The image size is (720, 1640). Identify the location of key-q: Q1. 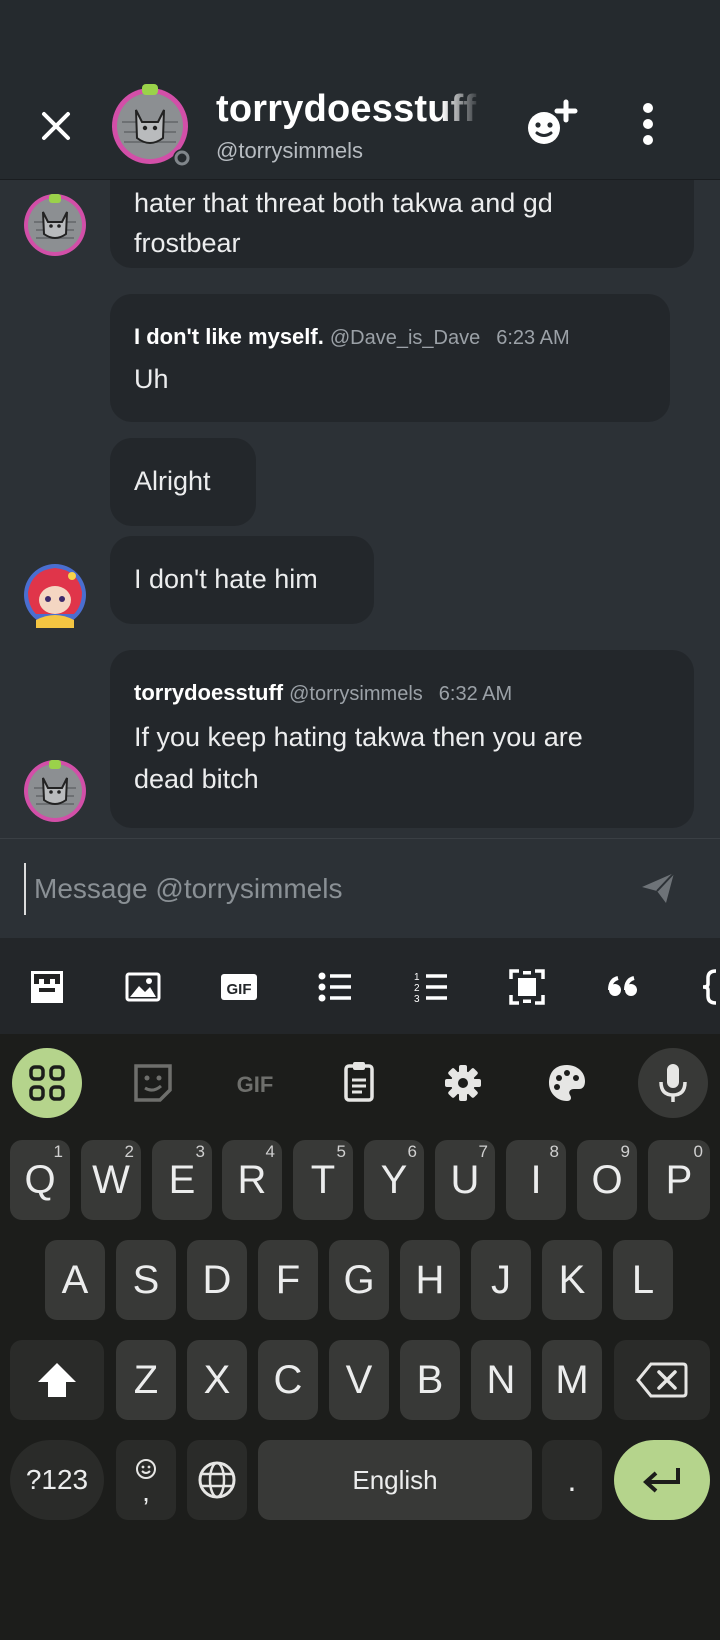
(40, 1180).